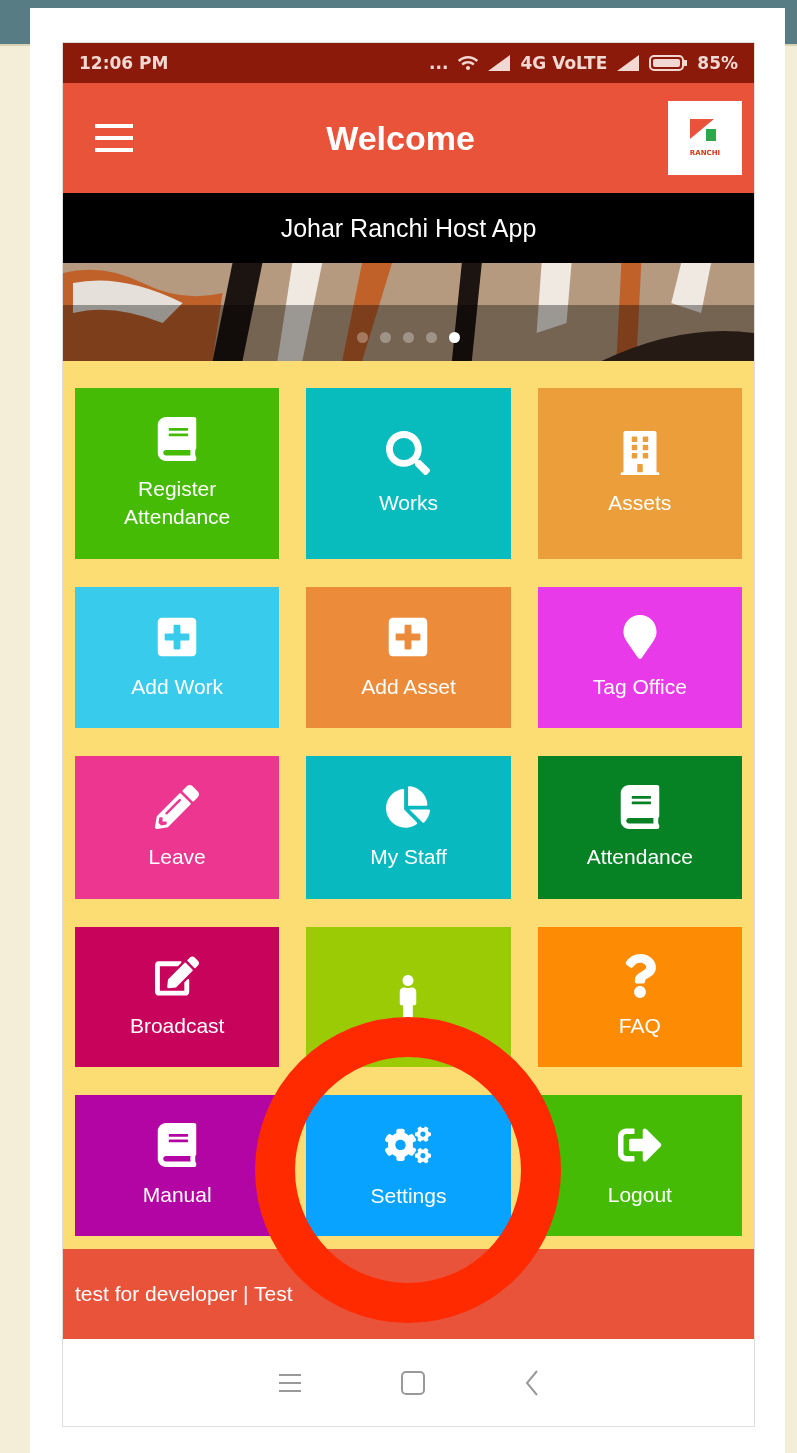 The height and width of the screenshot is (1453, 797). I want to click on header-title: Welcome, so click(400, 138).